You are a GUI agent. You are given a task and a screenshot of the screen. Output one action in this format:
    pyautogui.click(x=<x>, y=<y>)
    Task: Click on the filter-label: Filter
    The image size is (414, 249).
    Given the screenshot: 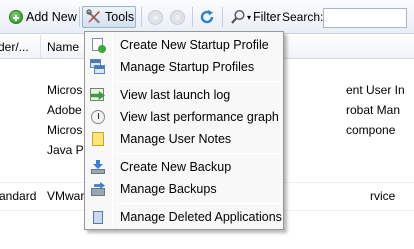 What is the action you would take?
    pyautogui.click(x=267, y=17)
    